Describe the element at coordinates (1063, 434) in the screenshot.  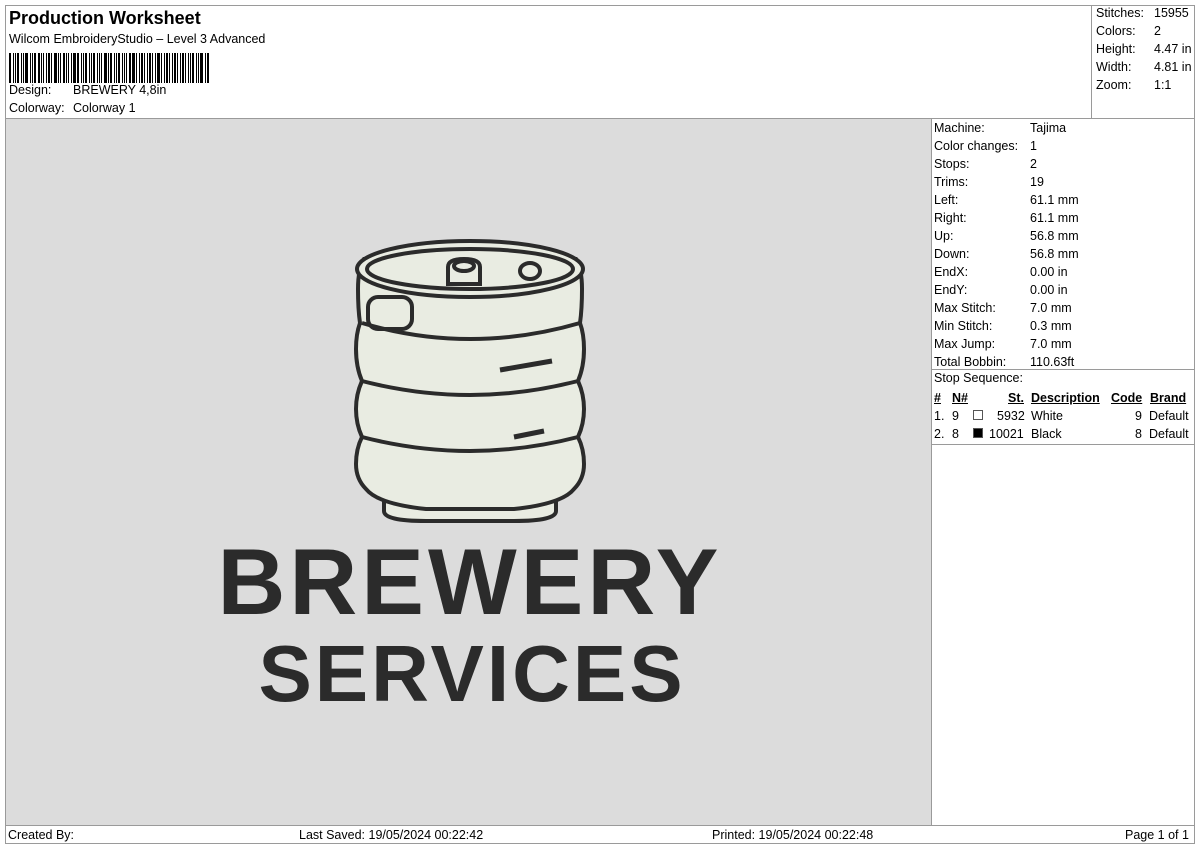
I see `seq-row: 2. 8 10021 Black 8 Default` at that location.